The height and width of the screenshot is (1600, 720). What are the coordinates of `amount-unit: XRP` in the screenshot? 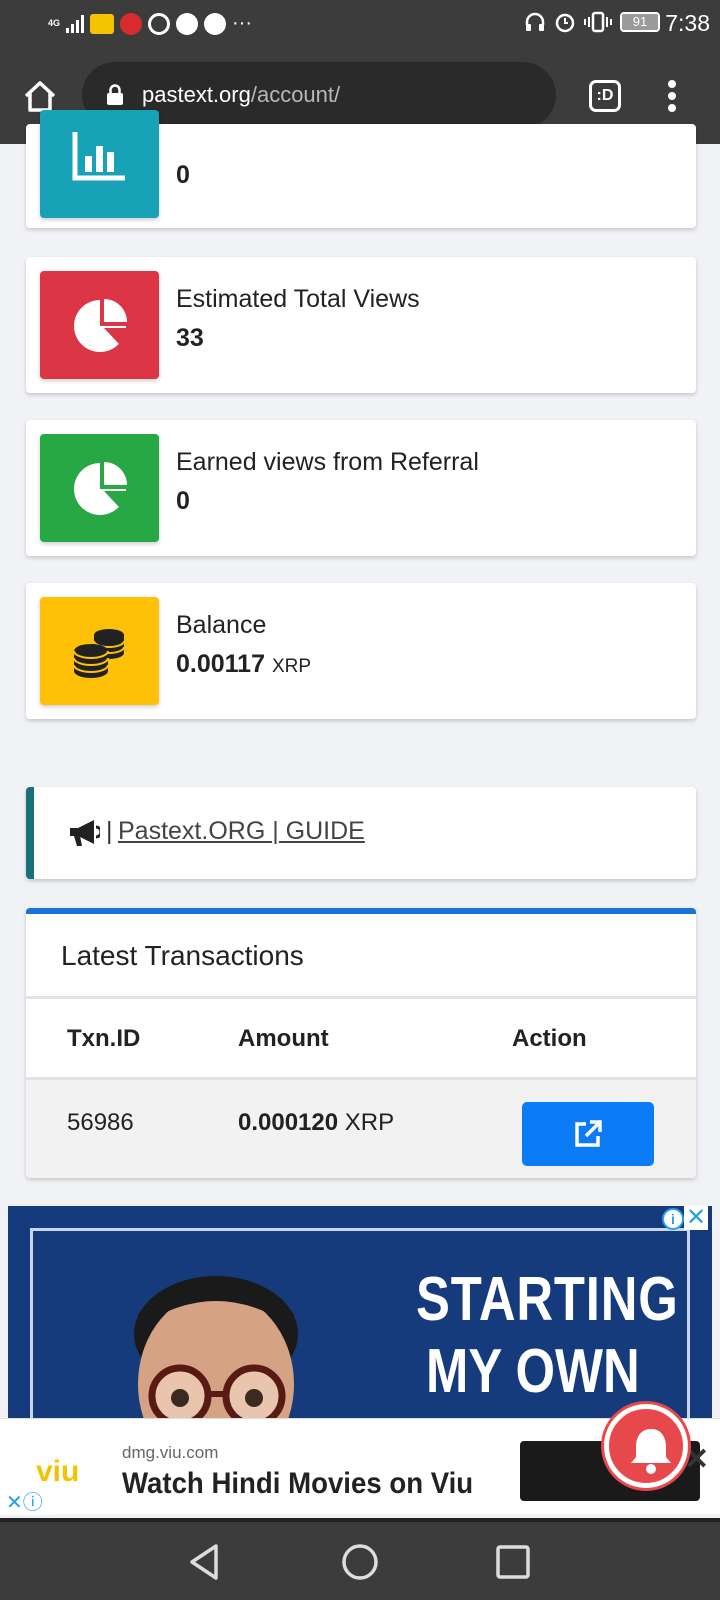 It's located at (369, 1122).